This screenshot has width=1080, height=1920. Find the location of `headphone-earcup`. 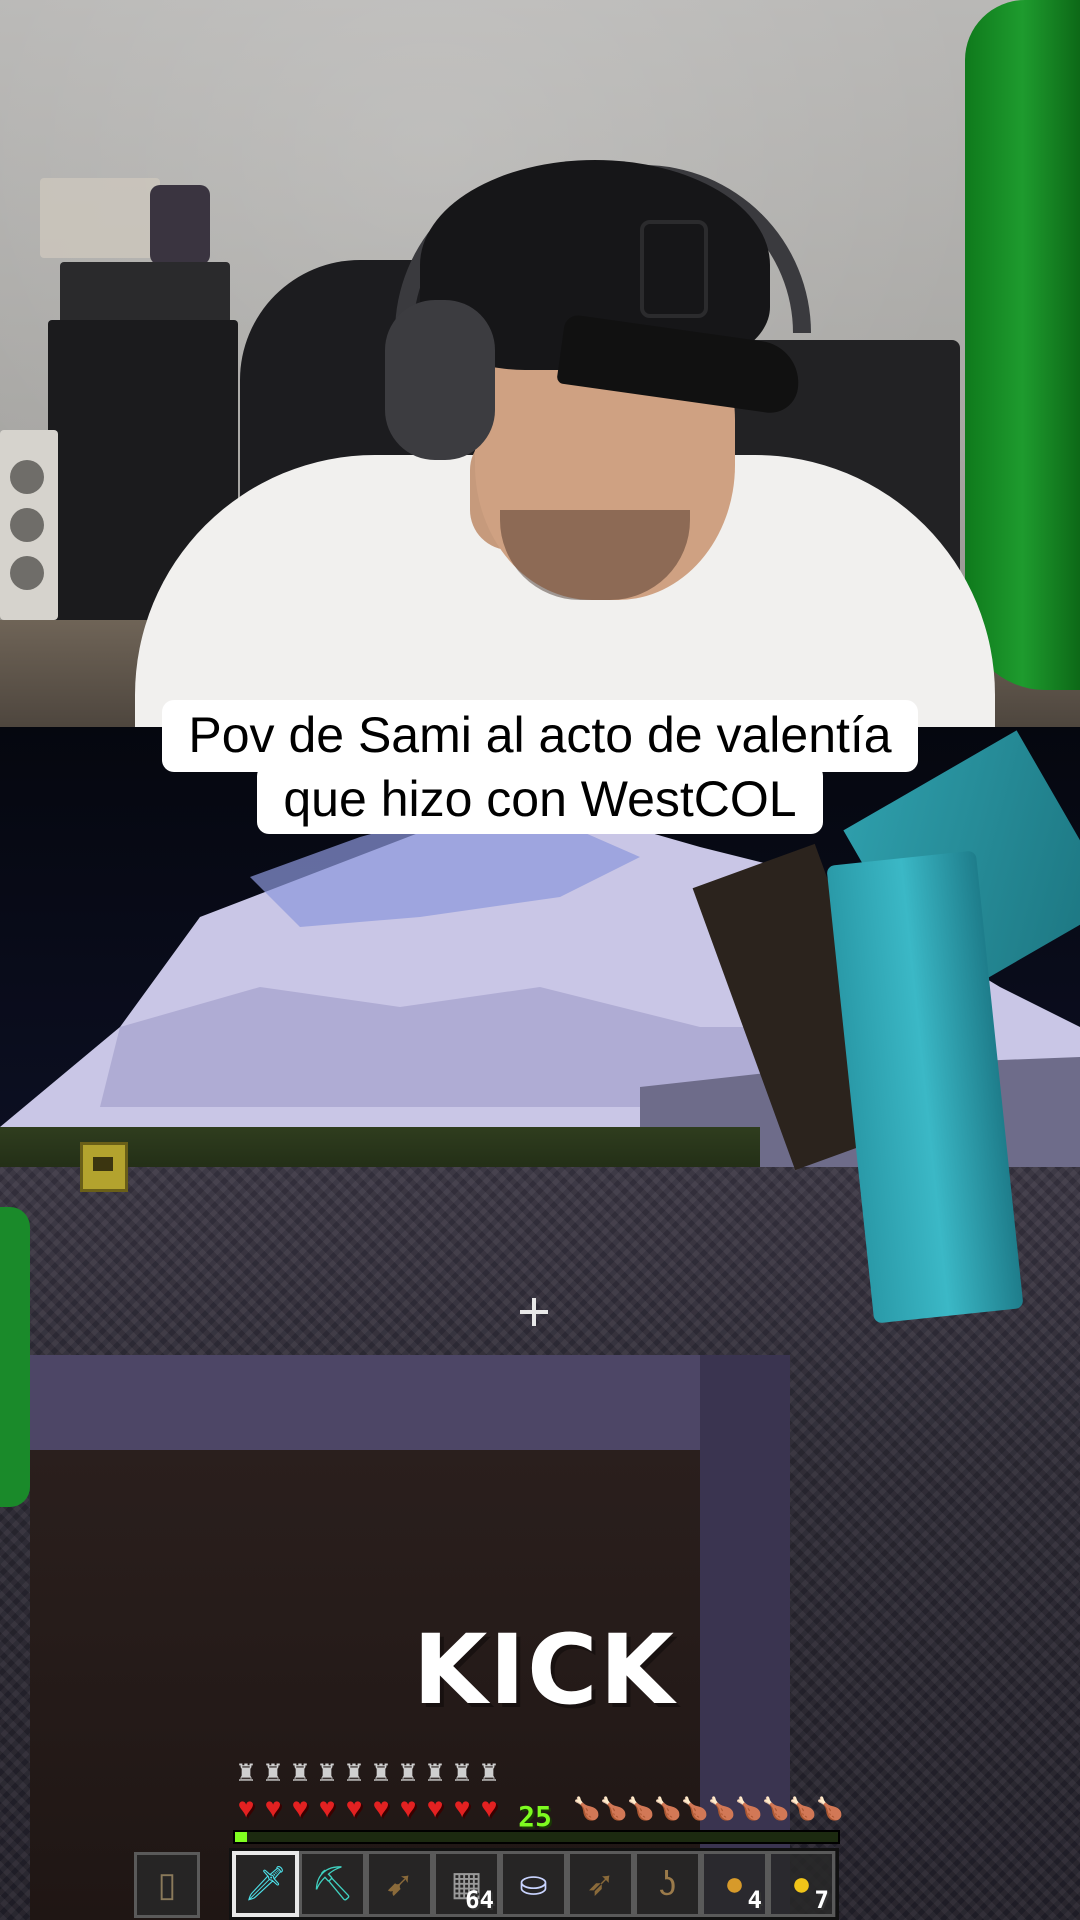

headphone-earcup is located at coordinates (440, 380).